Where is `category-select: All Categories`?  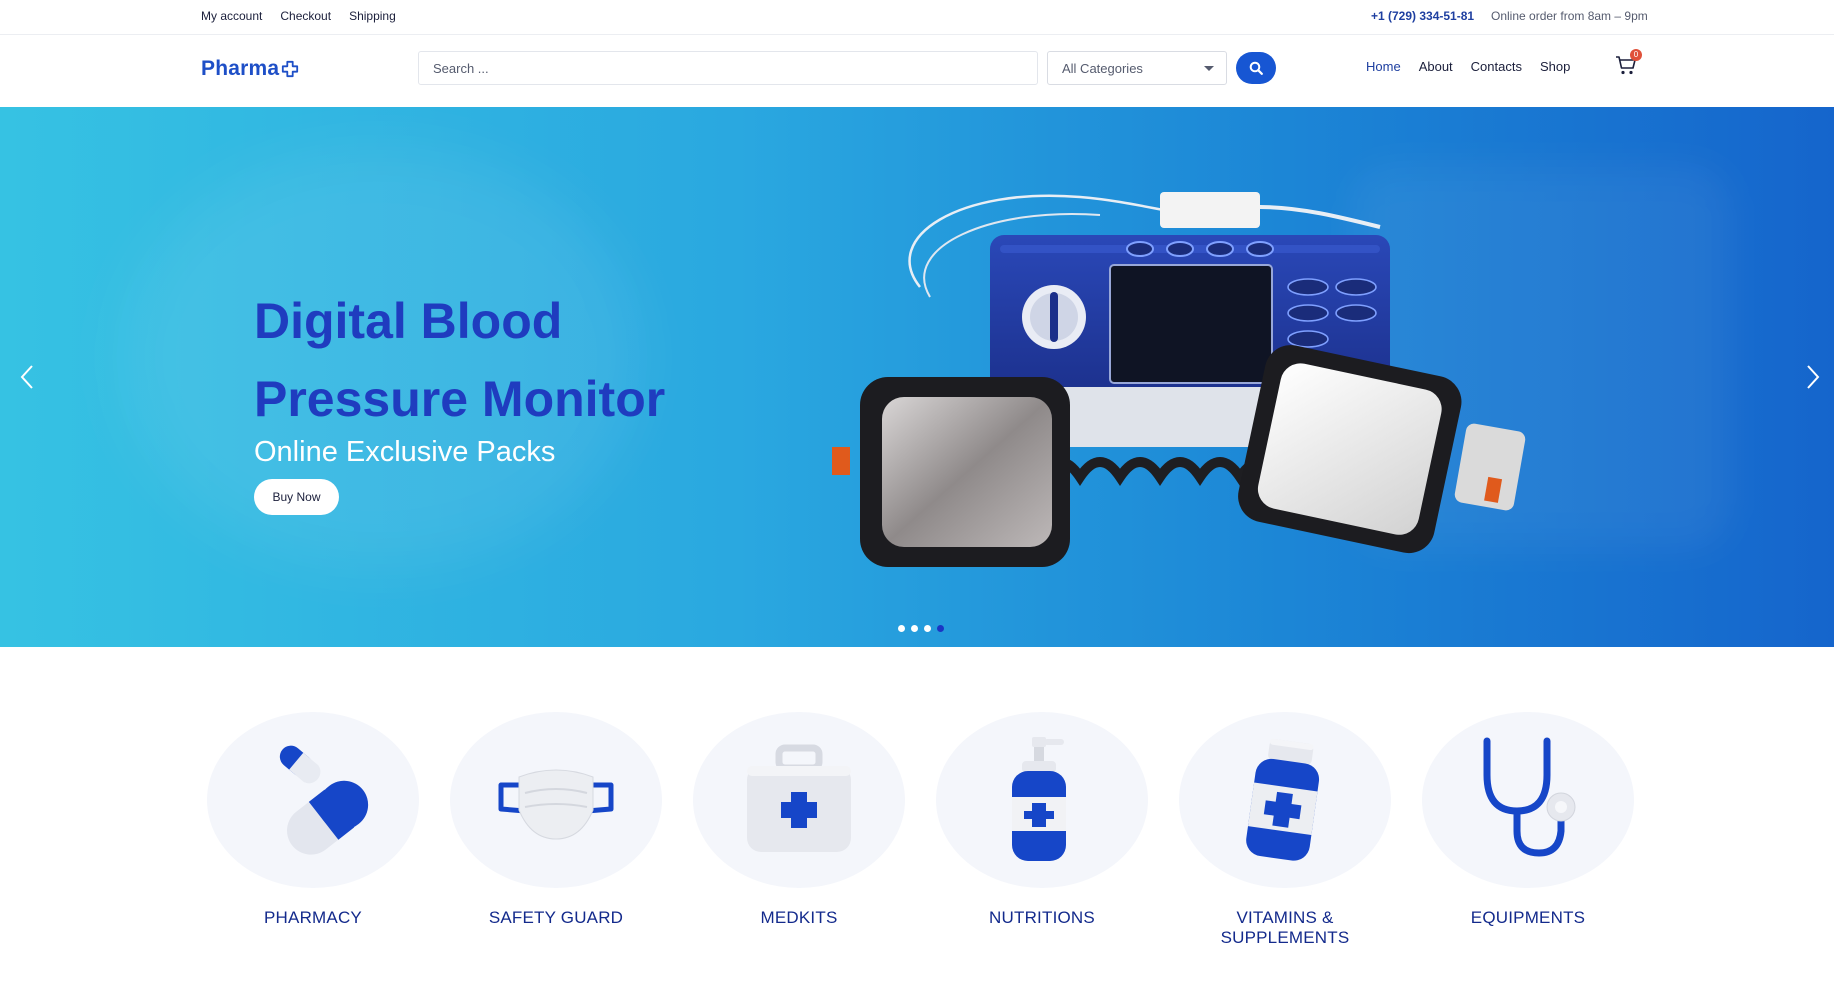 category-select: All Categories is located at coordinates (1137, 68).